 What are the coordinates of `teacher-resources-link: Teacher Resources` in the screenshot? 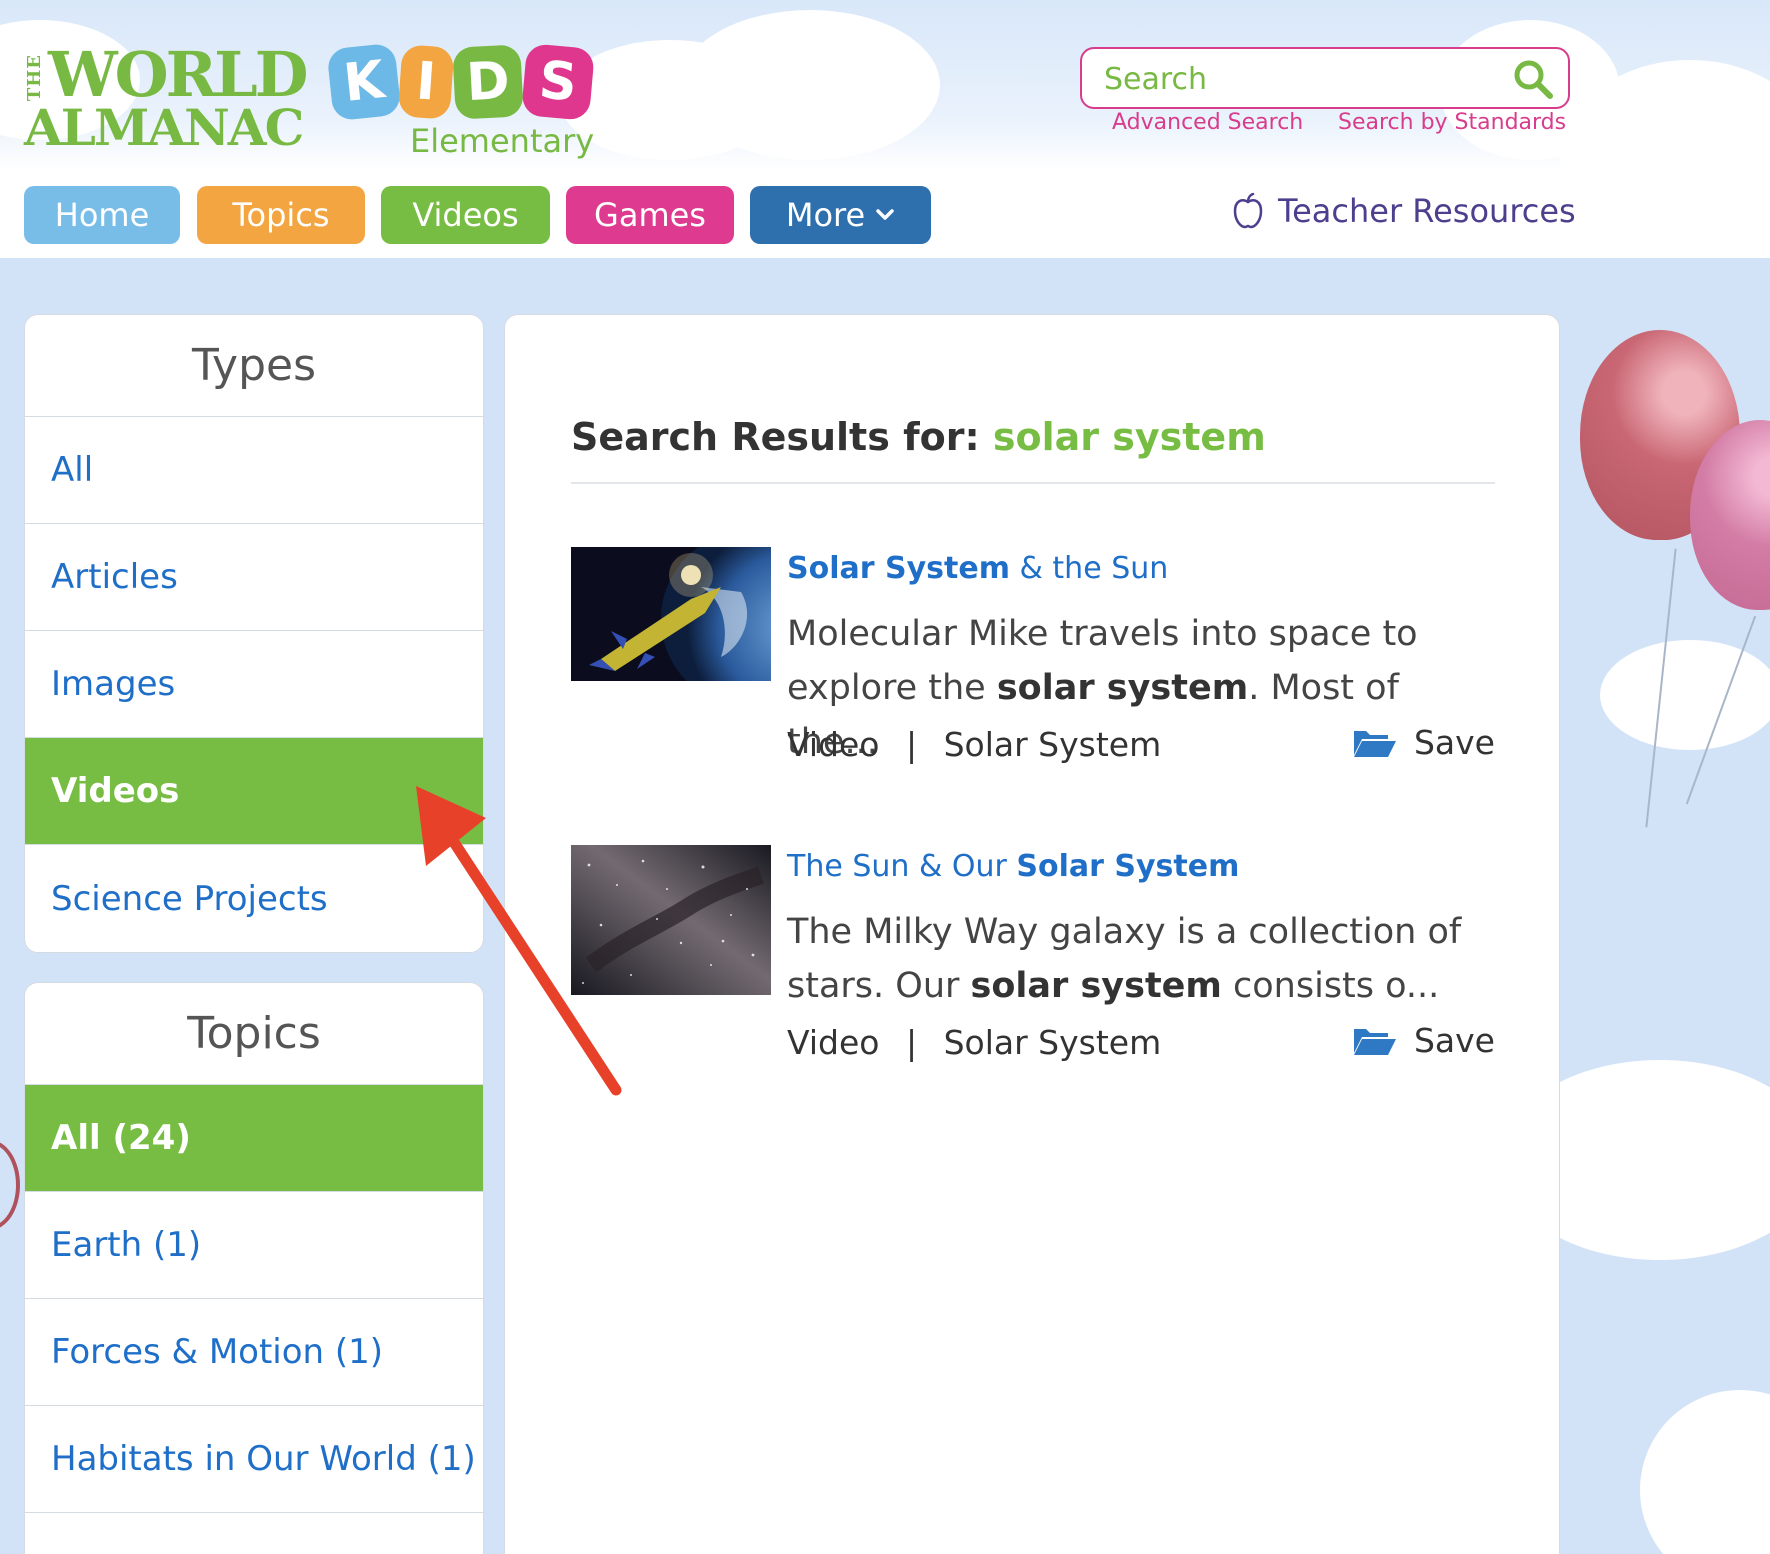 It's located at (1404, 211).